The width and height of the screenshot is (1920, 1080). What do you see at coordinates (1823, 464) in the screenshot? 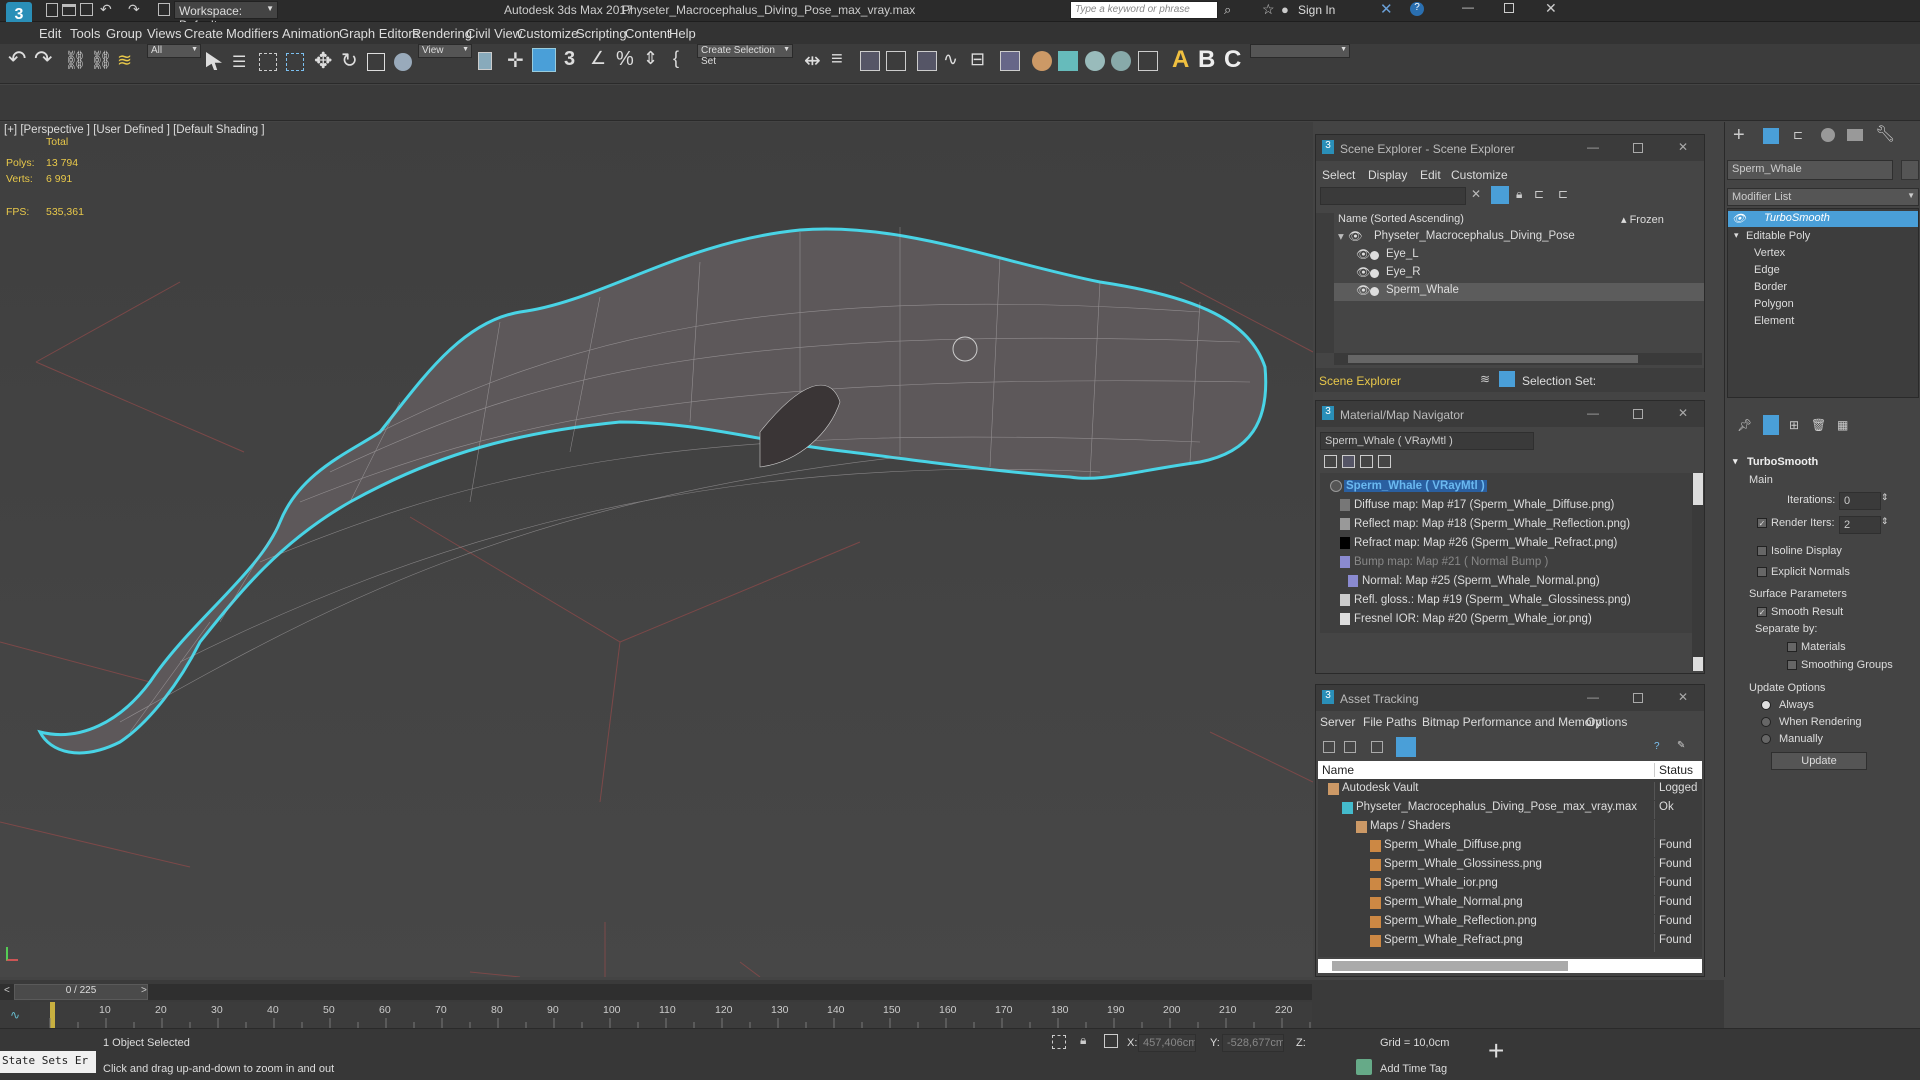
I see `turbosmooth-rollout-header: ▾ TurboSmooth` at bounding box center [1823, 464].